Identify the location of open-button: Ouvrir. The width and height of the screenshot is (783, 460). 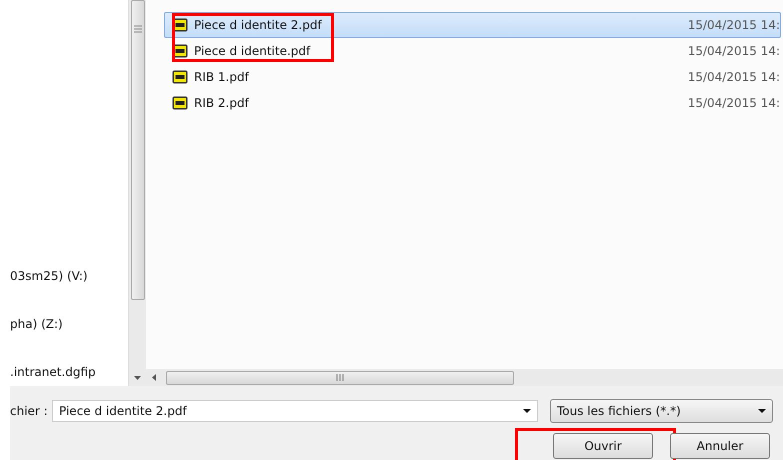
(603, 446).